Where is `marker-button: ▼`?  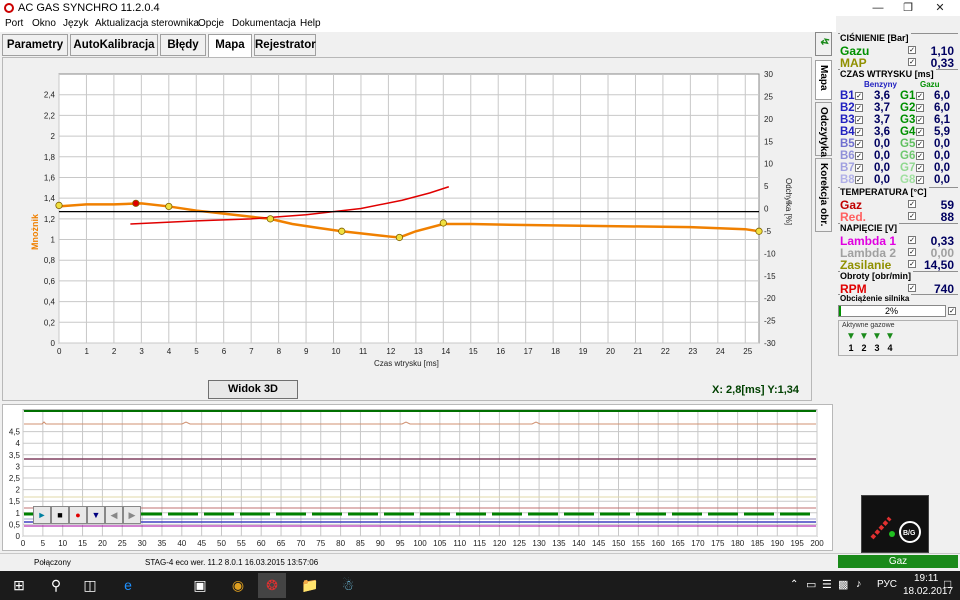
marker-button: ▼ is located at coordinates (96, 515).